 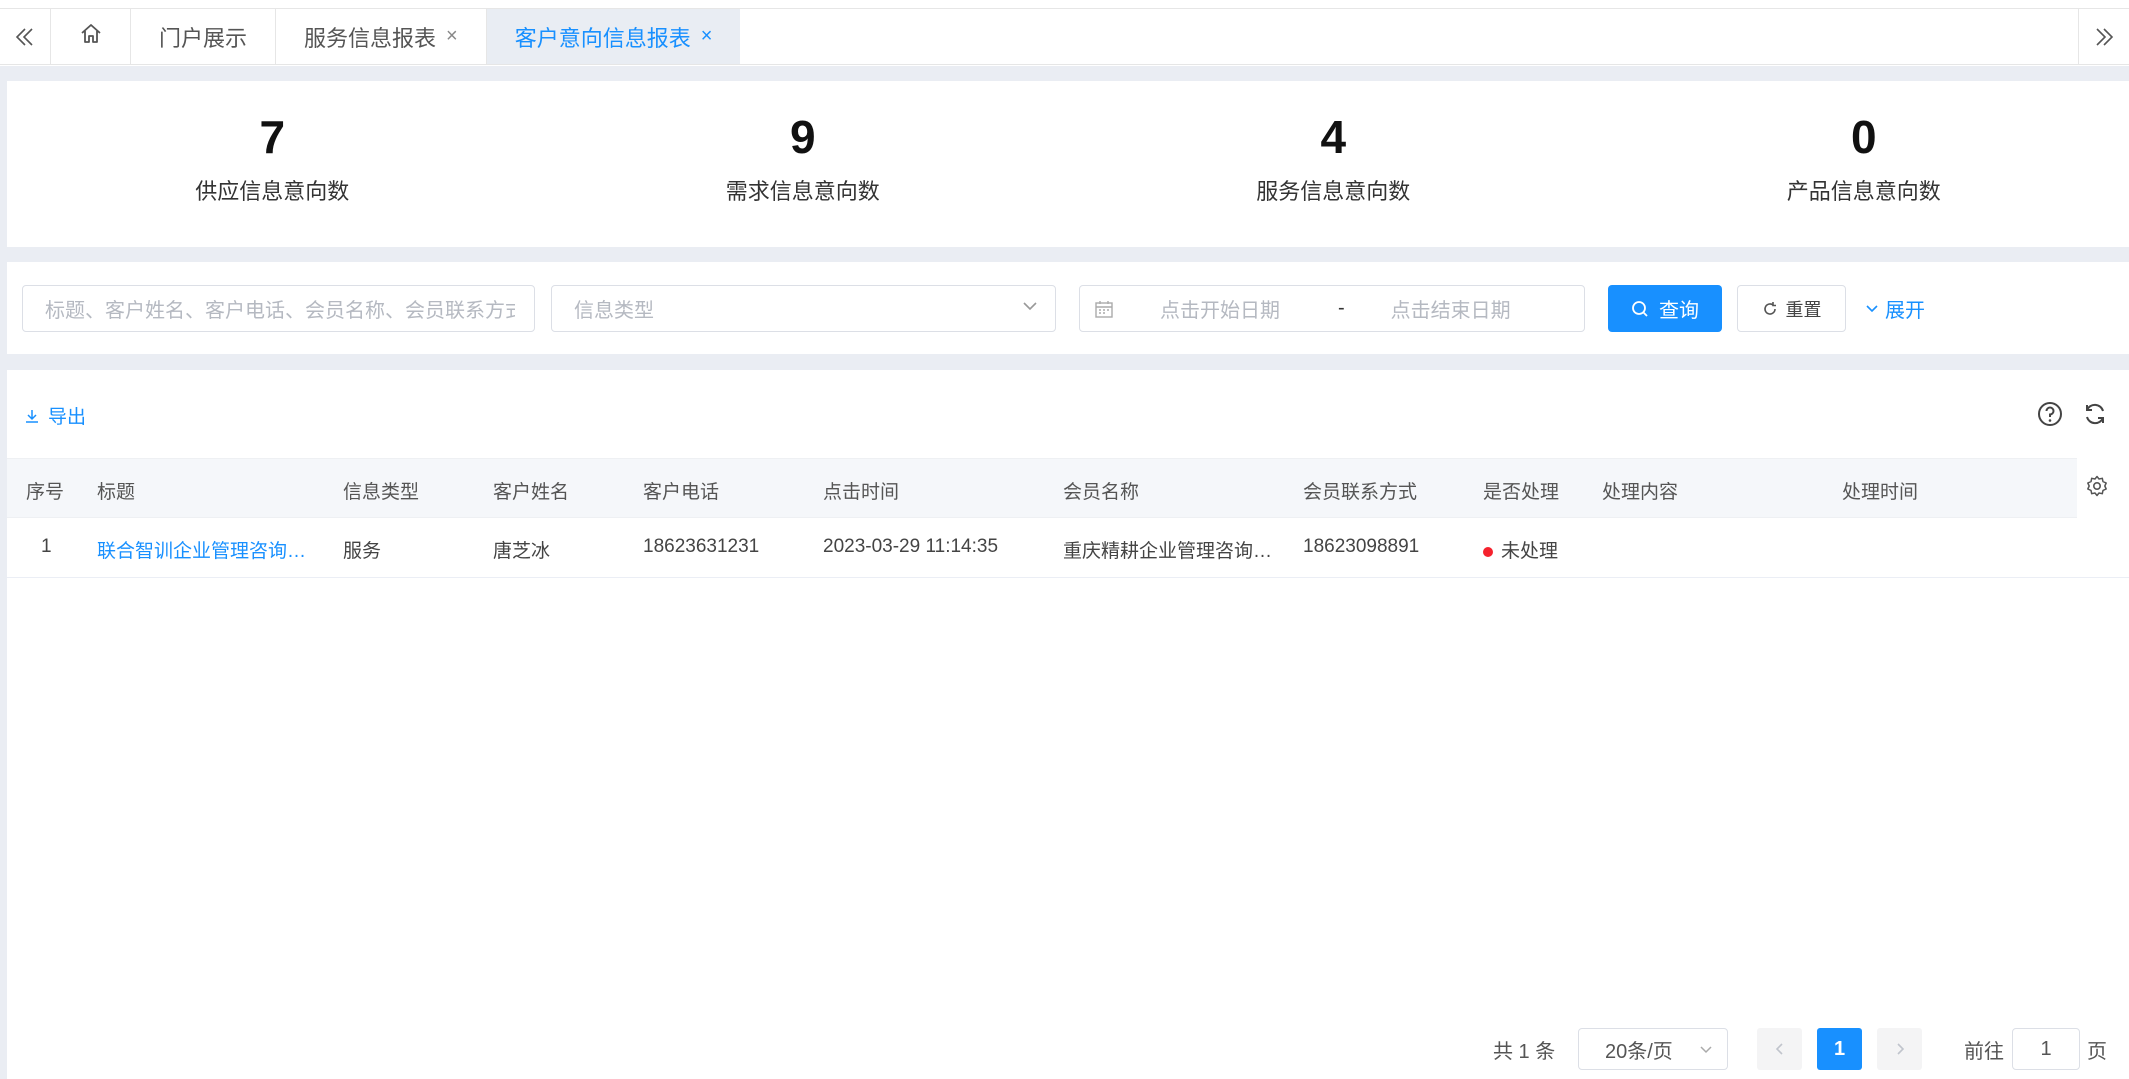 What do you see at coordinates (531, 492) in the screenshot?
I see `column-header-customer-name: 客户姓名` at bounding box center [531, 492].